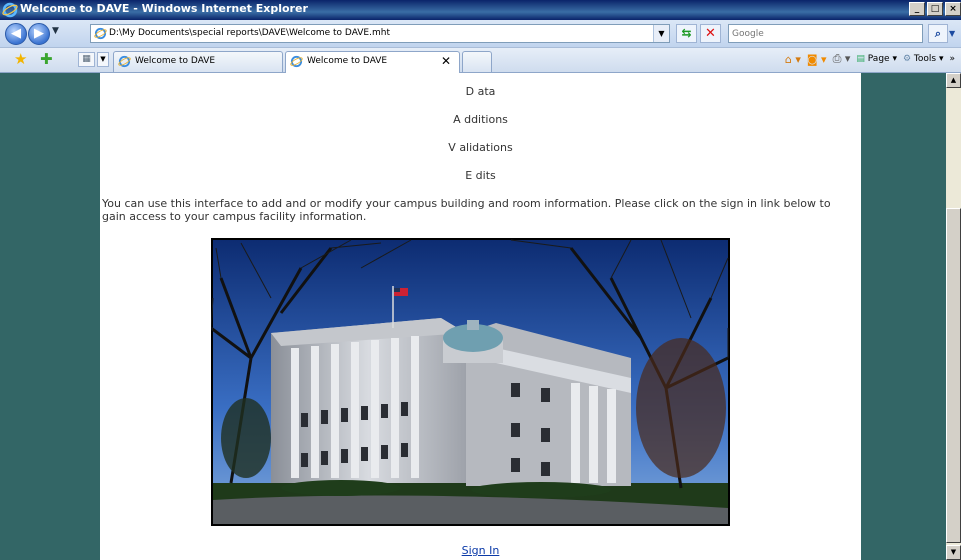 The width and height of the screenshot is (961, 560). I want to click on ie-logo-icon, so click(10, 10).